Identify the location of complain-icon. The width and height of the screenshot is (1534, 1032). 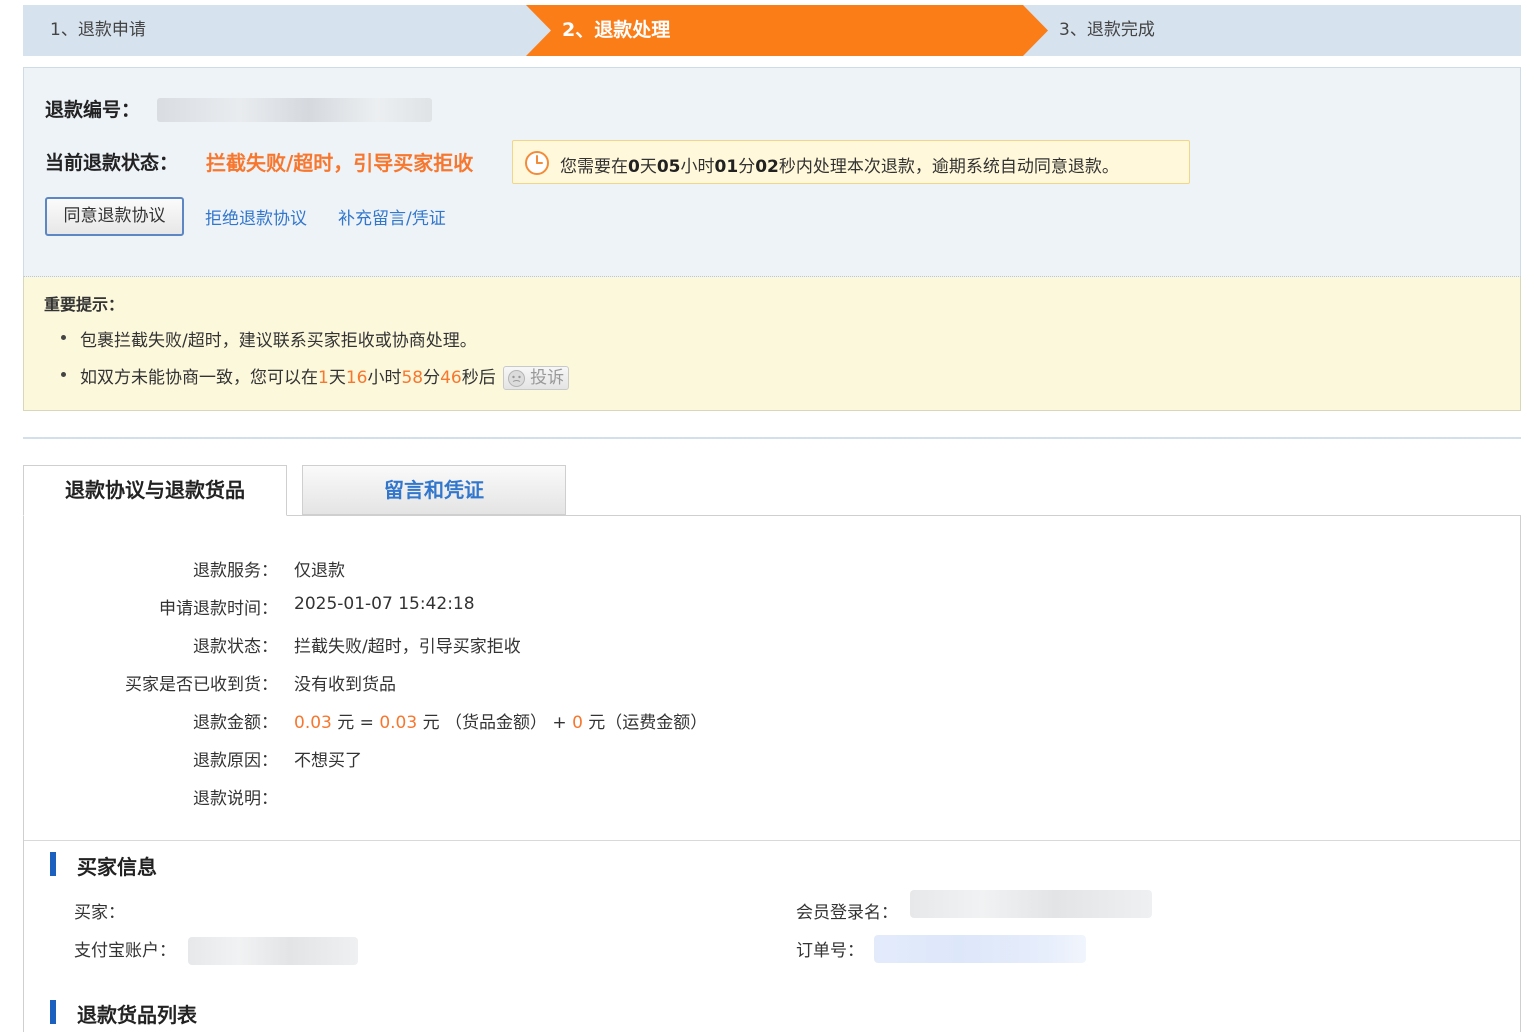
(517, 378).